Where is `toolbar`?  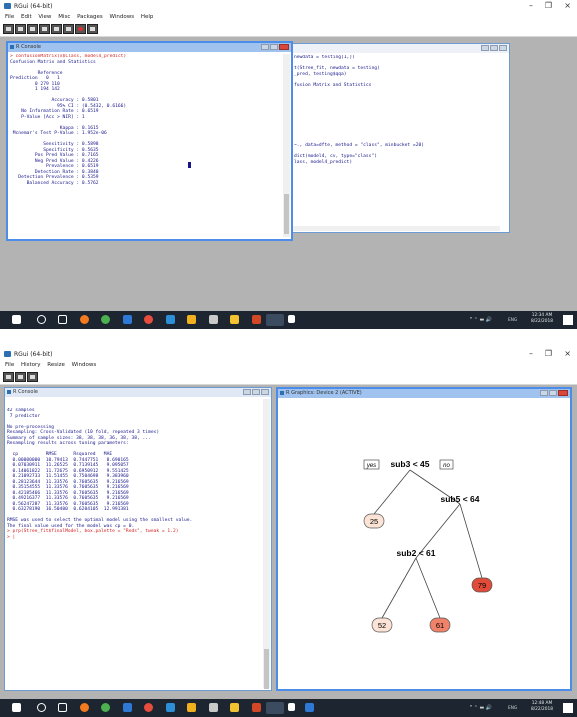
toolbar is located at coordinates (288, 30).